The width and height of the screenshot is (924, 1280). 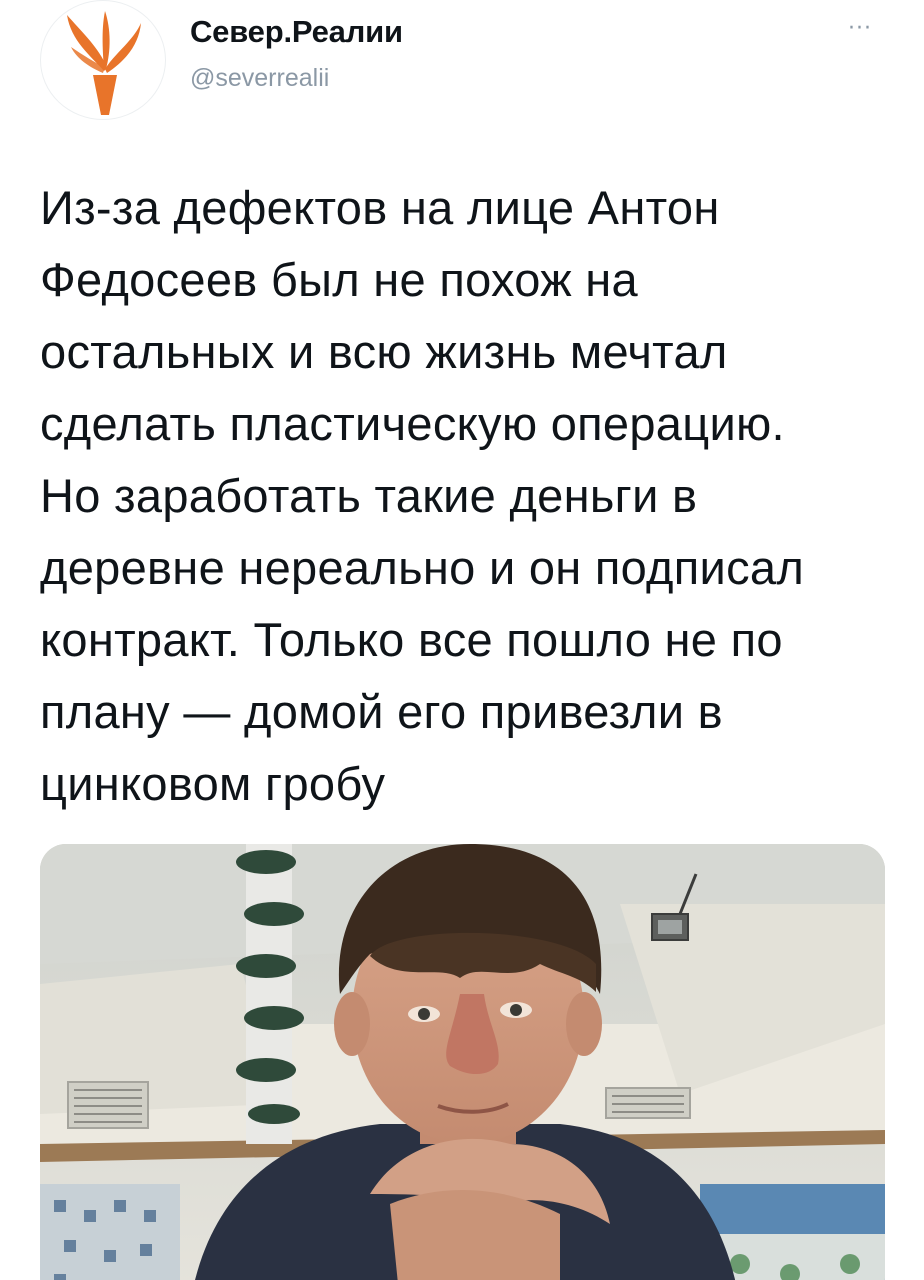 What do you see at coordinates (259, 78) in the screenshot?
I see `author-handle: @severrealii` at bounding box center [259, 78].